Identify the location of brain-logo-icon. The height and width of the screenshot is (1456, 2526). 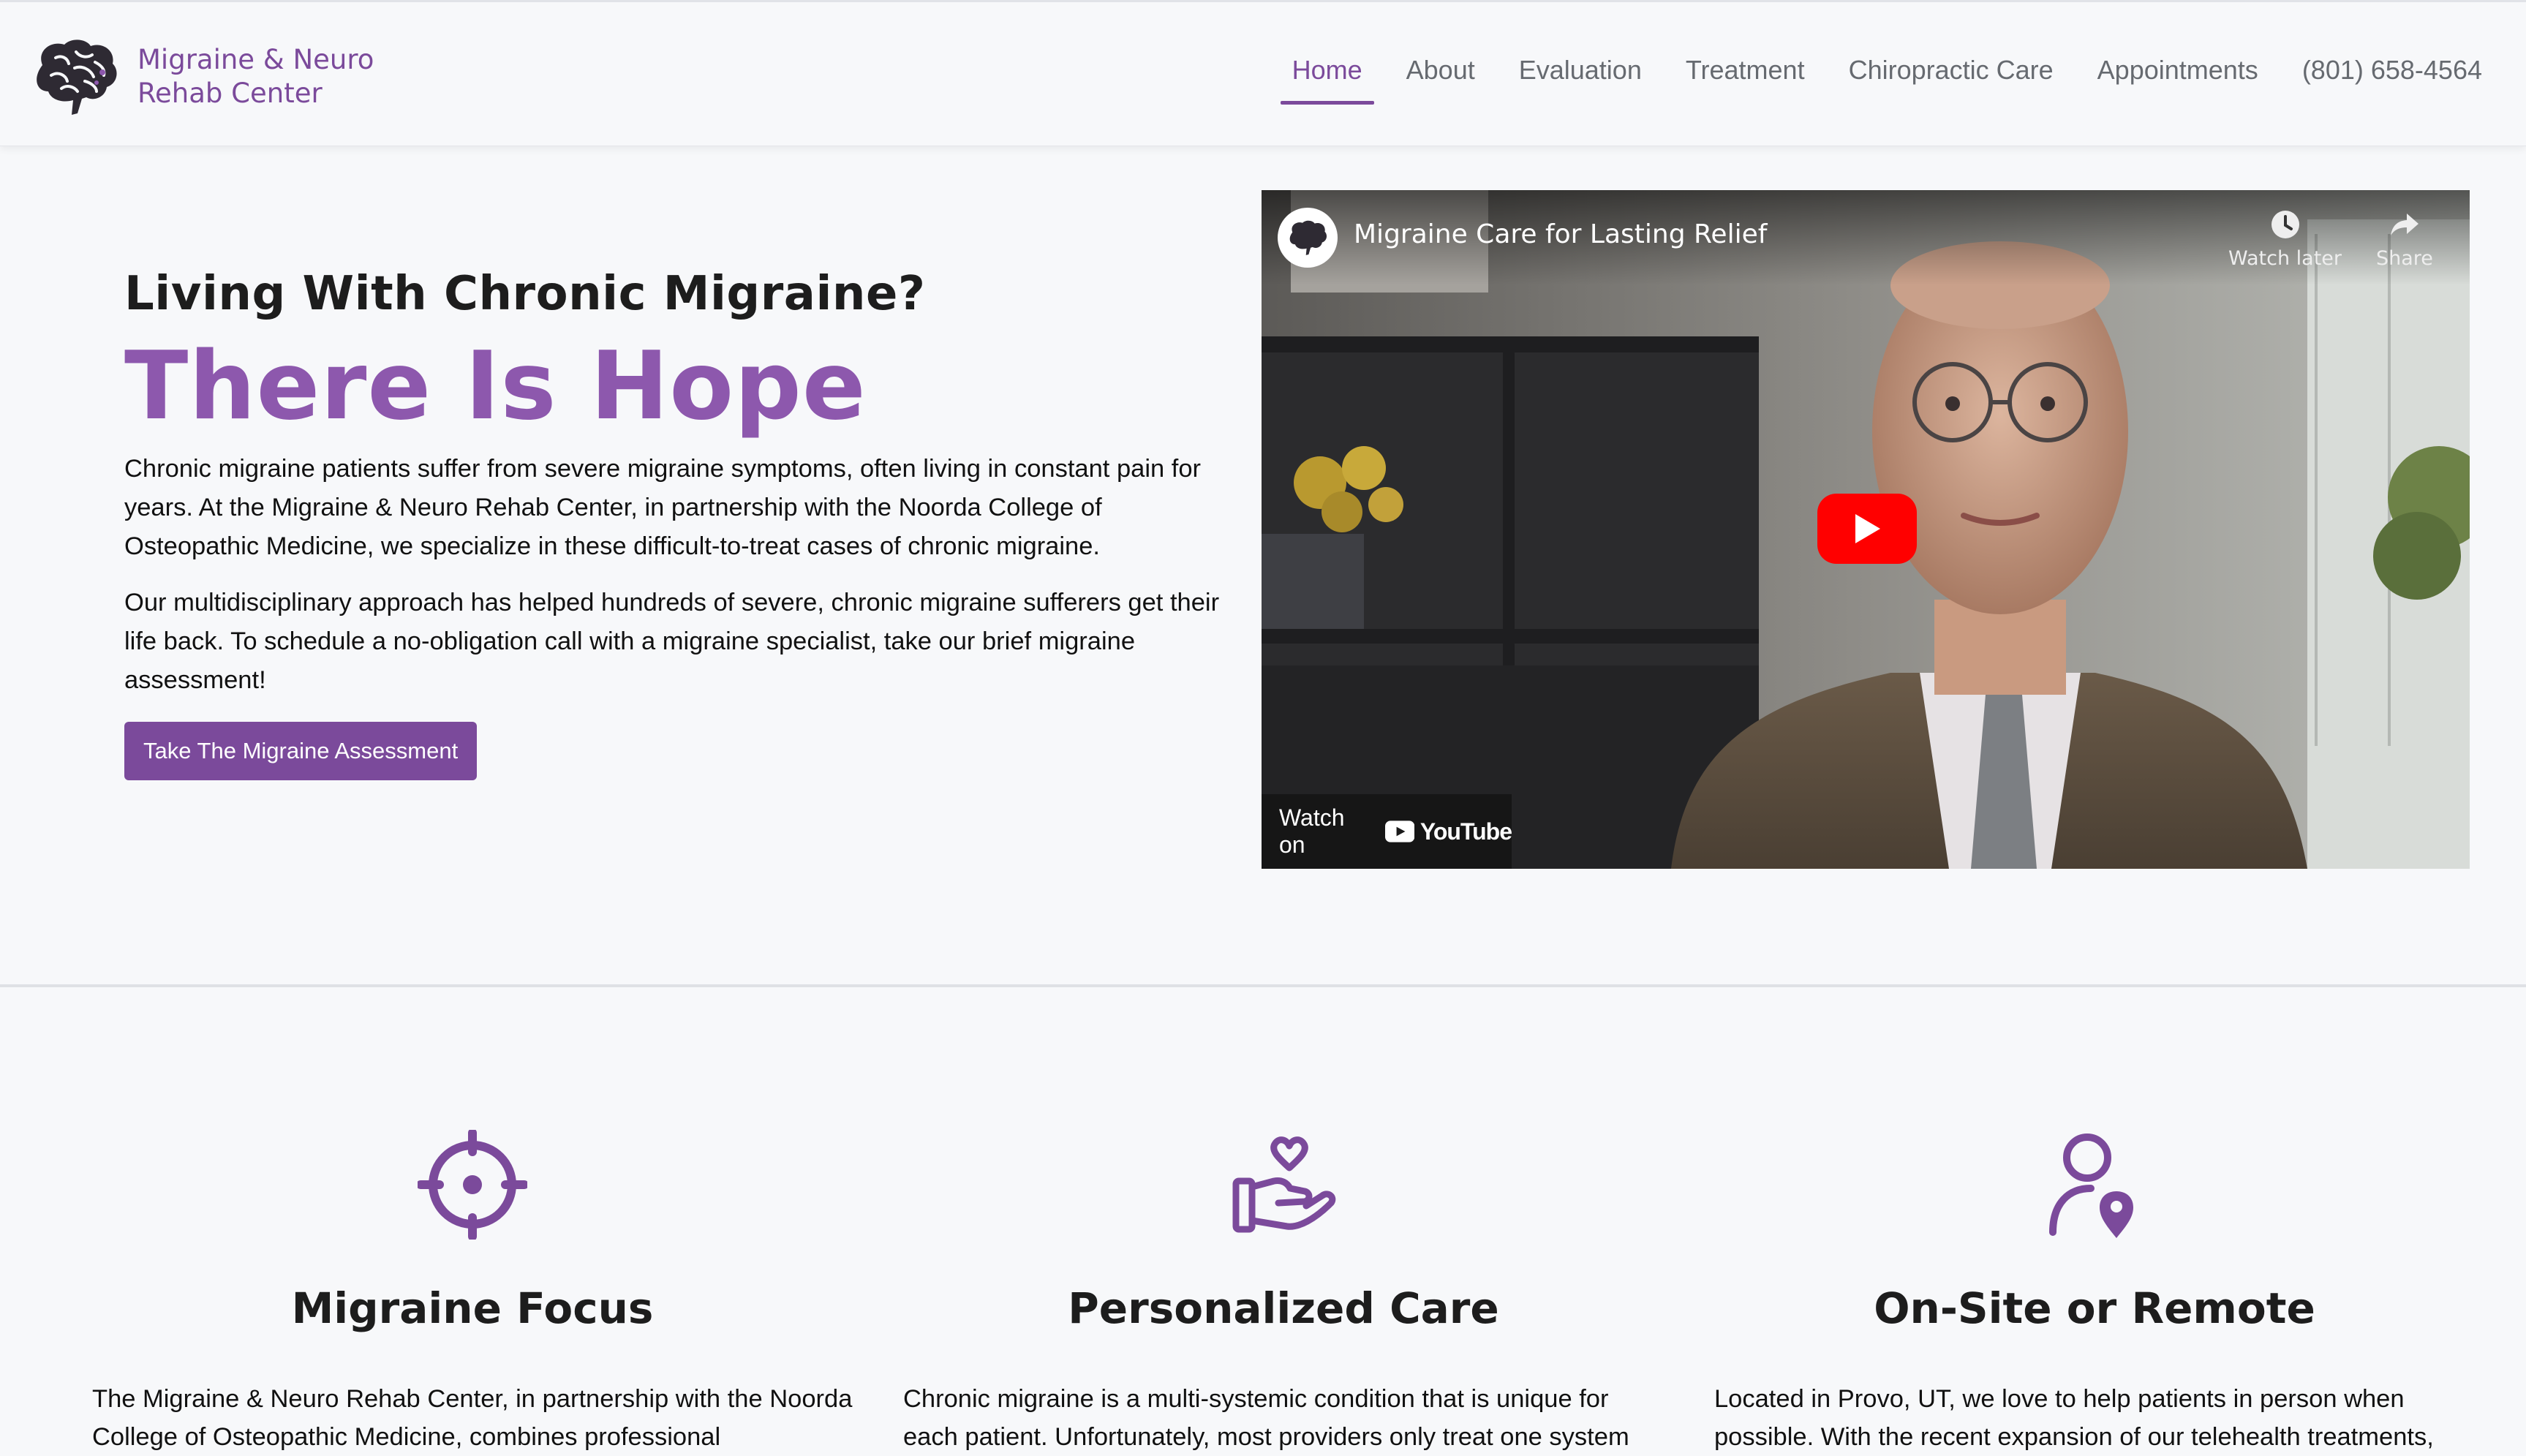
(77, 77).